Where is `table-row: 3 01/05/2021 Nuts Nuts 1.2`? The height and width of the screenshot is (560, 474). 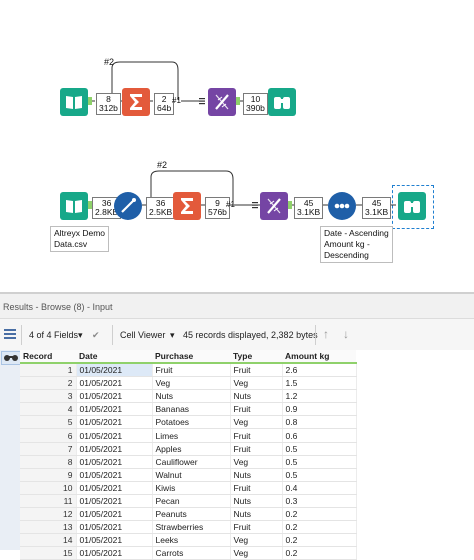 table-row: 3 01/05/2021 Nuts Nuts 1.2 is located at coordinates (188, 396).